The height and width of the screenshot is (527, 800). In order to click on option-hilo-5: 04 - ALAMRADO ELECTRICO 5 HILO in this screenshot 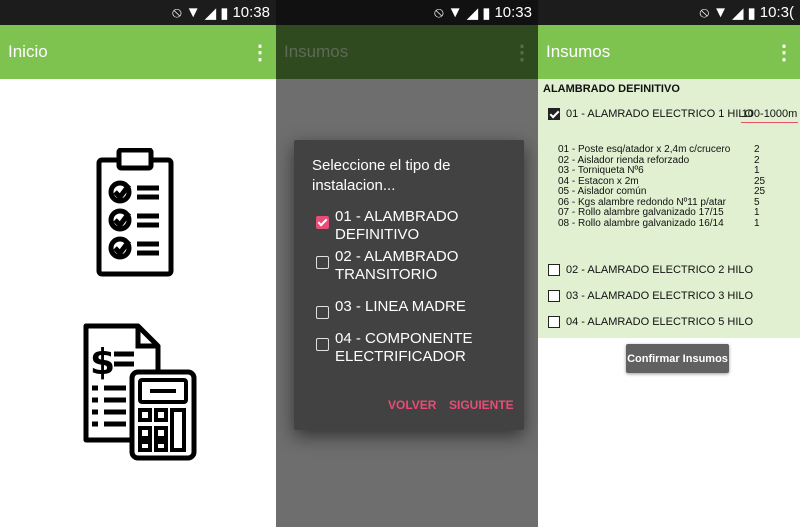, I will do `click(650, 322)`.